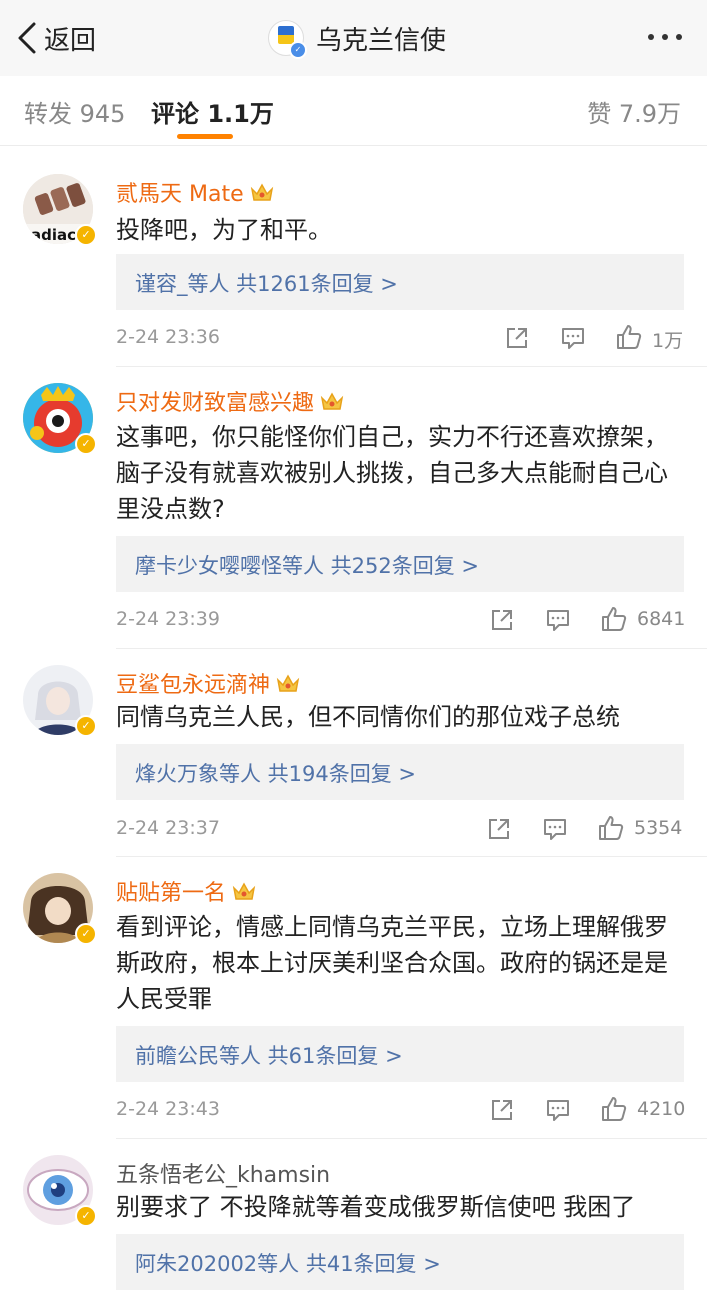 This screenshot has height=1290, width=707. Describe the element at coordinates (661, 619) in the screenshot. I see `like-count: 6841` at that location.